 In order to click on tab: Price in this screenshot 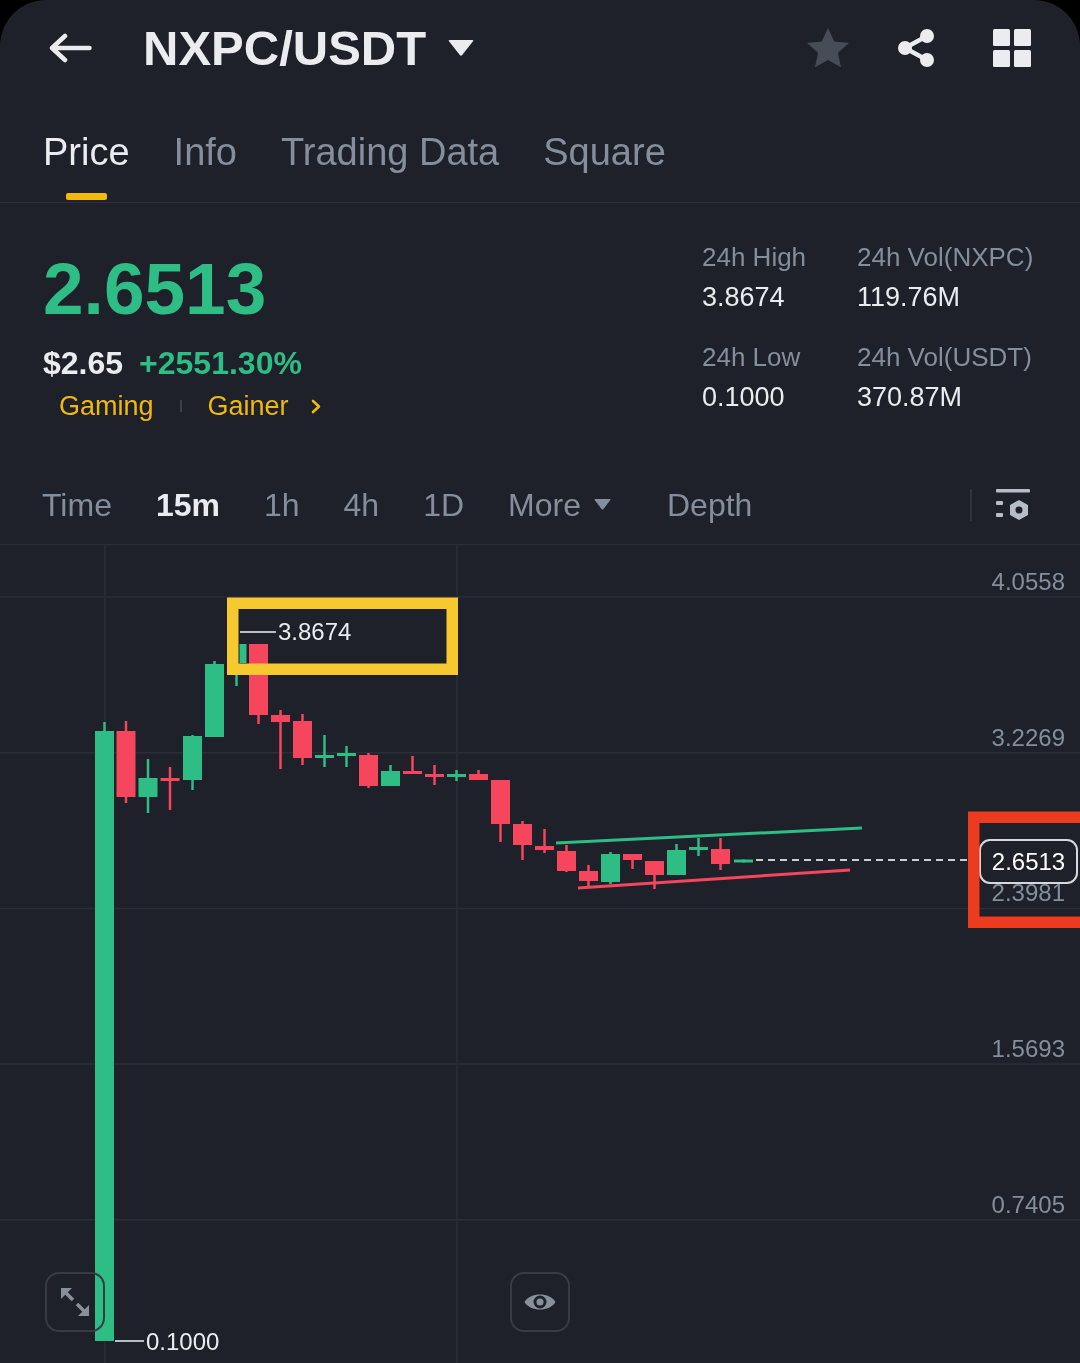, I will do `click(86, 164)`.